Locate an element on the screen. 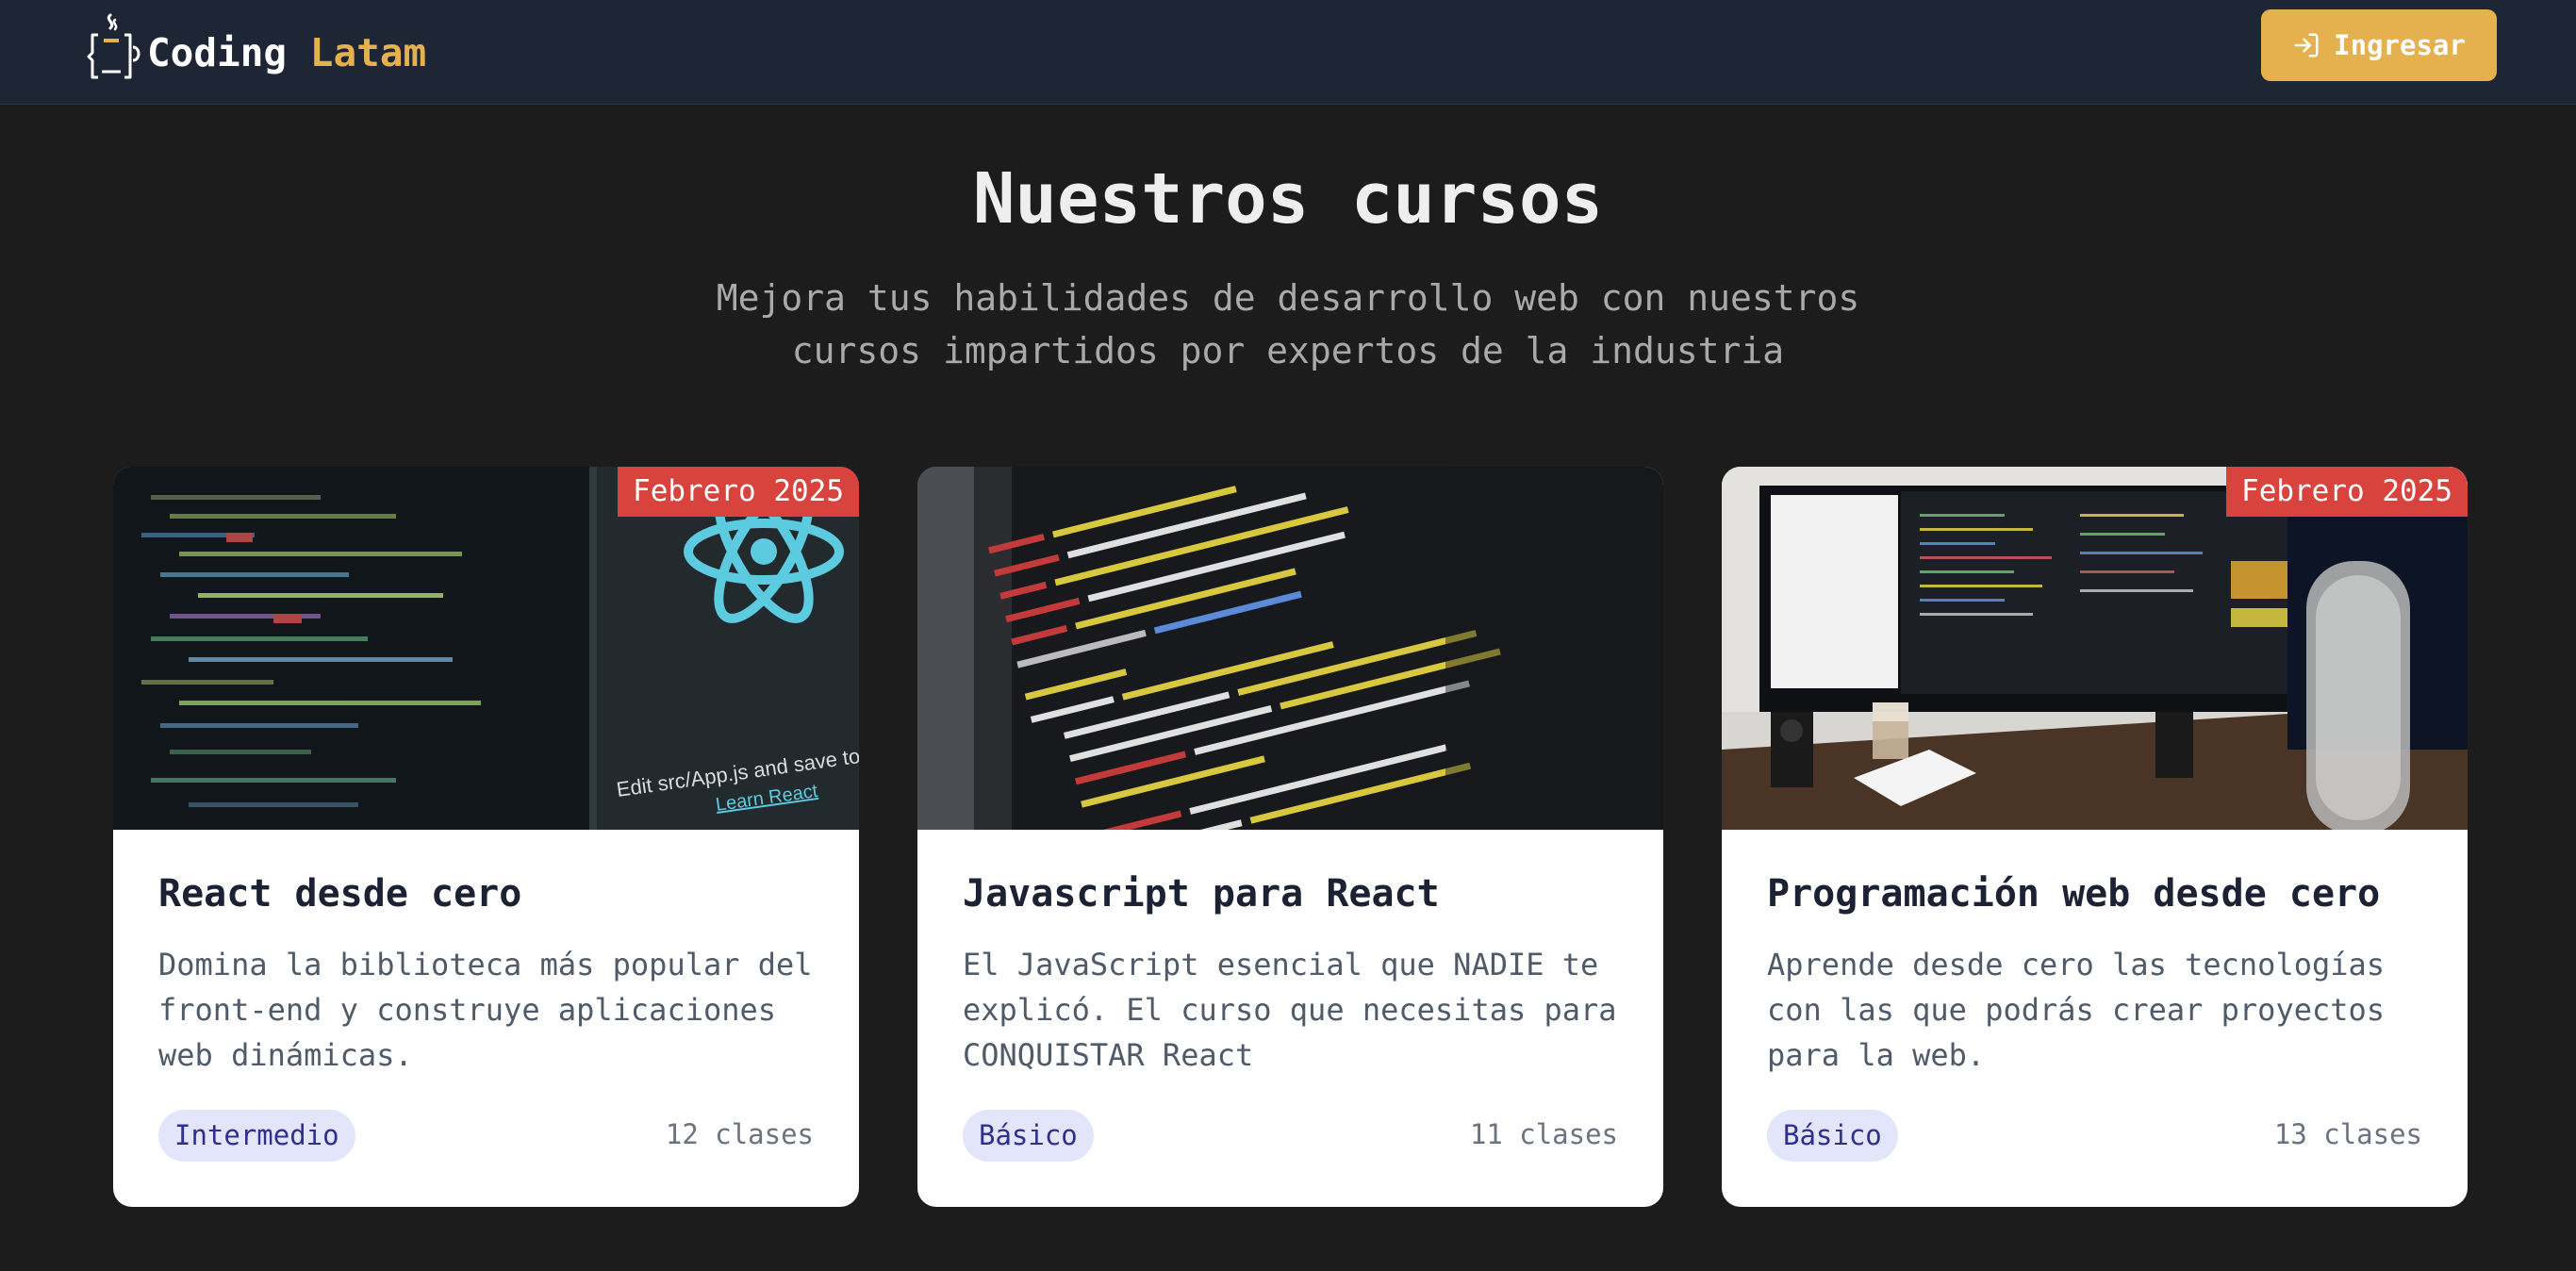 The height and width of the screenshot is (1271, 2576). desk-setup-image is located at coordinates (2095, 648).